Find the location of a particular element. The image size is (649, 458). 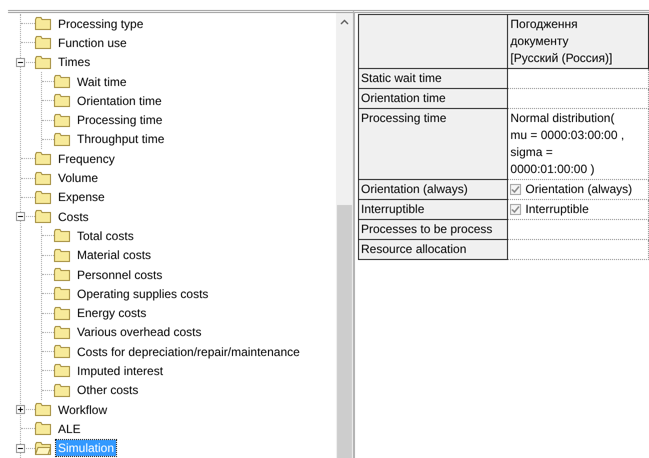

plus-icon is located at coordinates (20, 409).